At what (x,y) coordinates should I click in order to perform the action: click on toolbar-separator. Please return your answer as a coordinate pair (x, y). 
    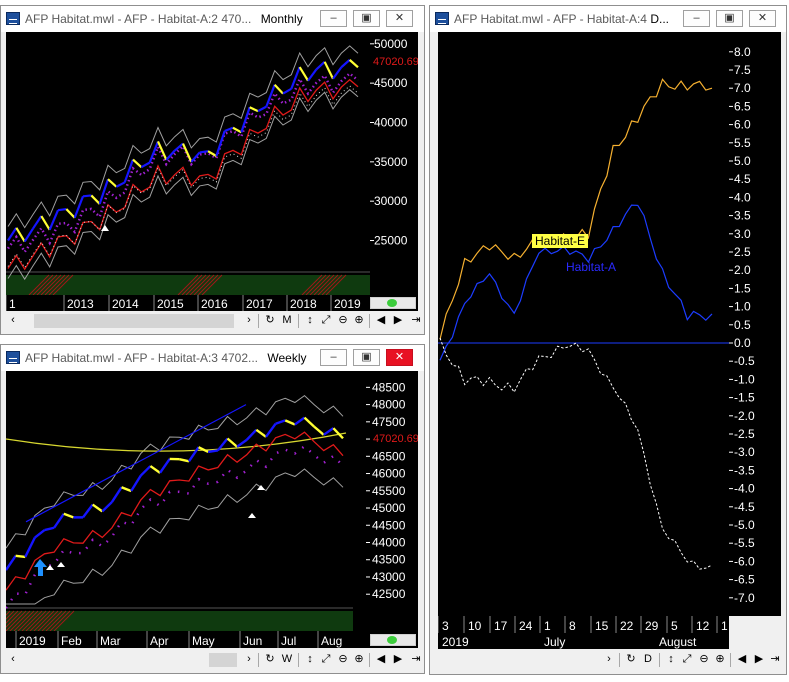
    Looking at the image, I should click on (298, 660).